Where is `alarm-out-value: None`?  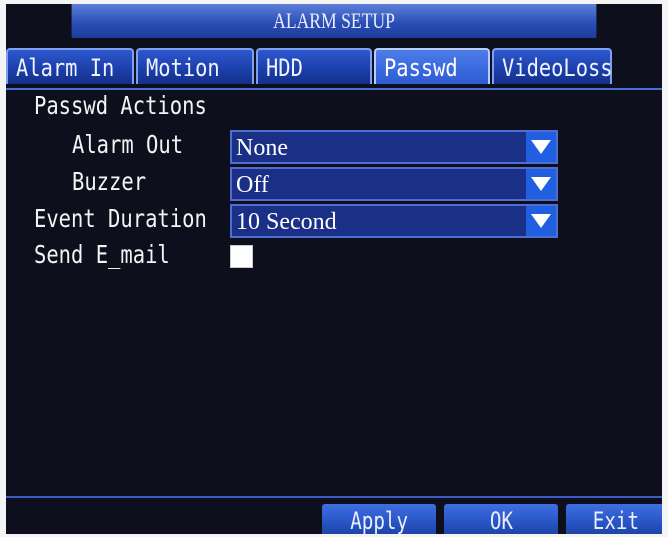
alarm-out-value: None is located at coordinates (262, 148).